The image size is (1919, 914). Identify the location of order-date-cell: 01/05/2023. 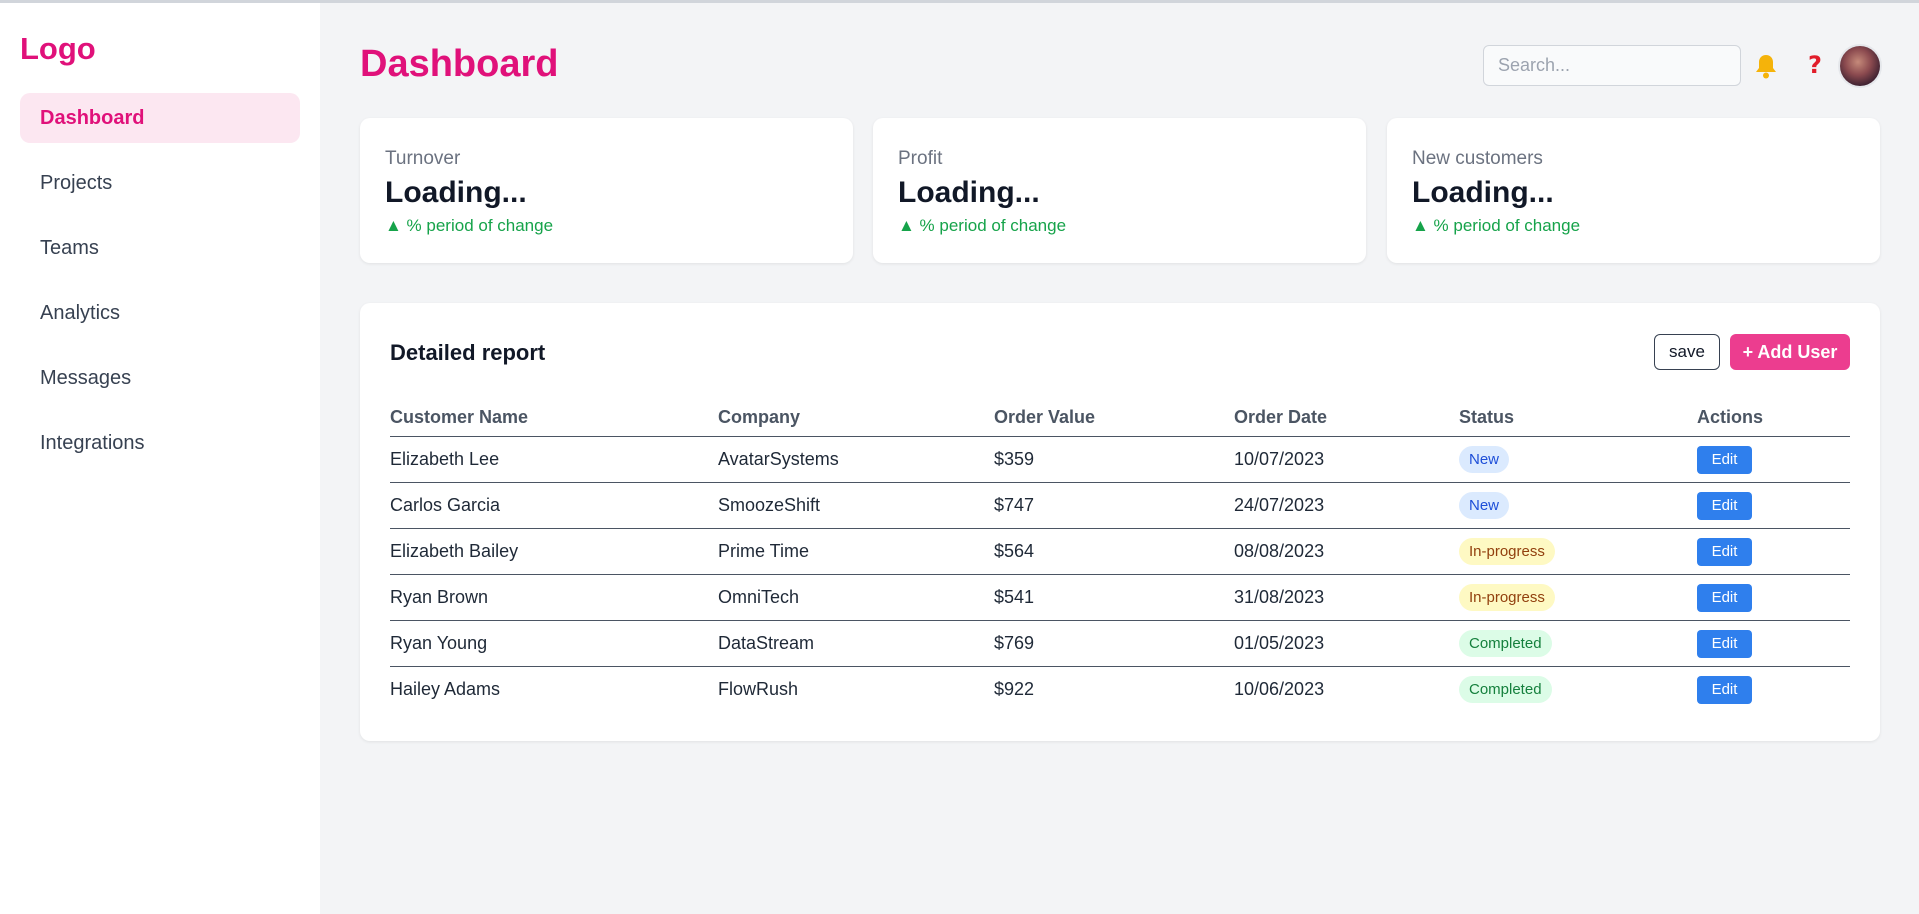
(1346, 643).